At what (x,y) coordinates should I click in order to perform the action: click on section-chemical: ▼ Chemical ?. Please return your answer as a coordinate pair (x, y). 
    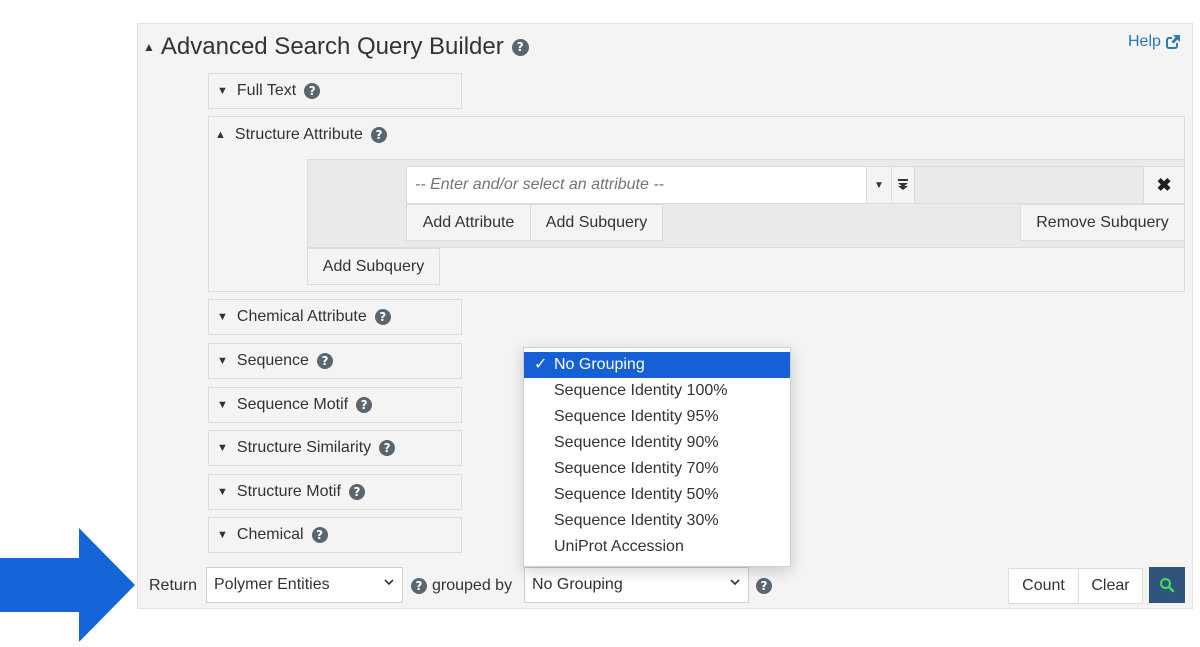
    Looking at the image, I should click on (335, 535).